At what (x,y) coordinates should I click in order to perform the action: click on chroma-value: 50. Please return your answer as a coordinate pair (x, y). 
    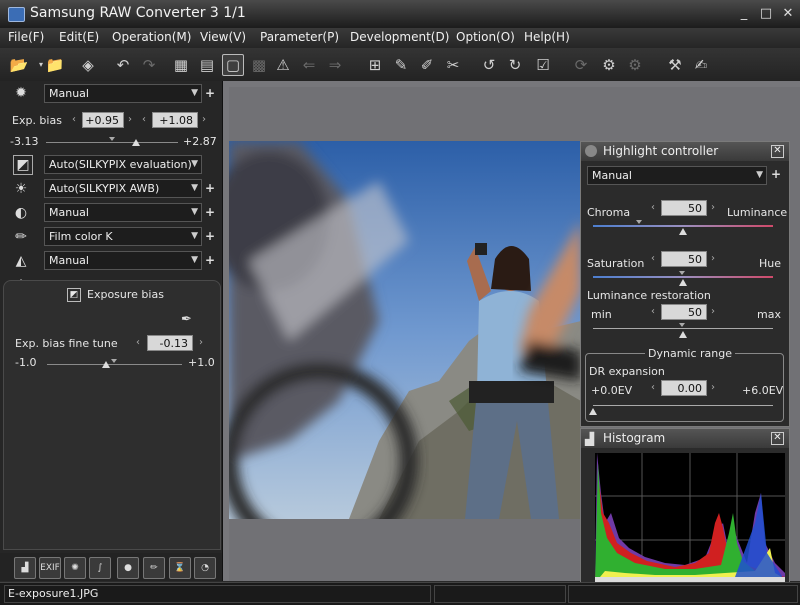
    Looking at the image, I should click on (684, 208).